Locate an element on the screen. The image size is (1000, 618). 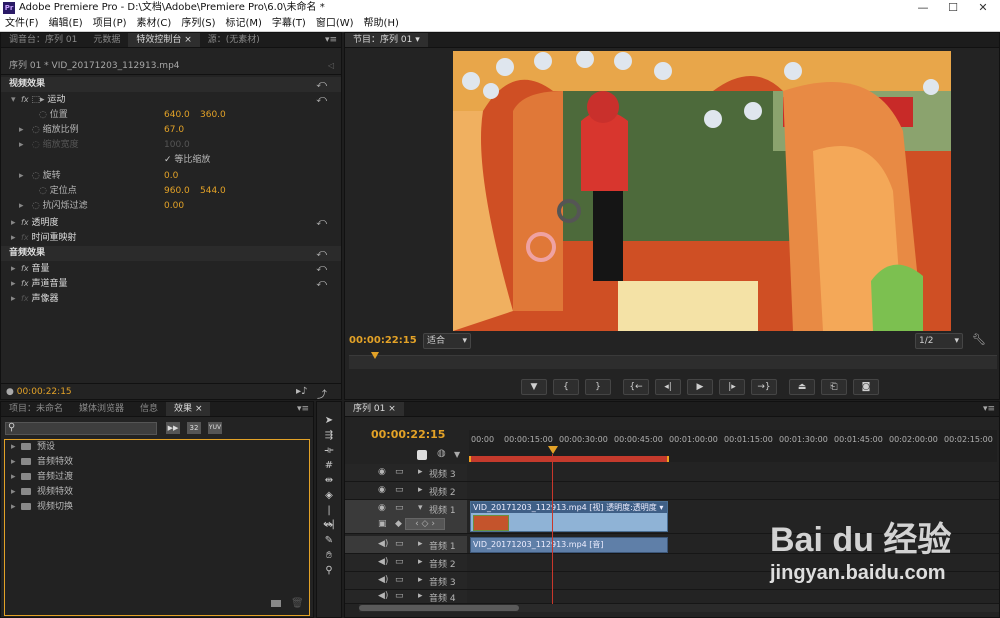
resolution-dropdown: 1/2 ▾ is located at coordinates (939, 341).